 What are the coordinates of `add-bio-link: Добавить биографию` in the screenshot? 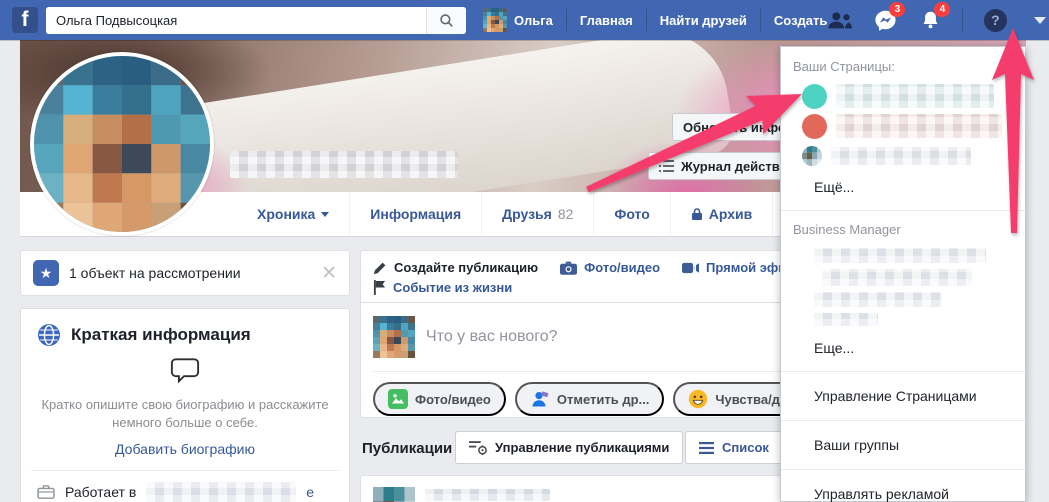 It's located at (185, 449).